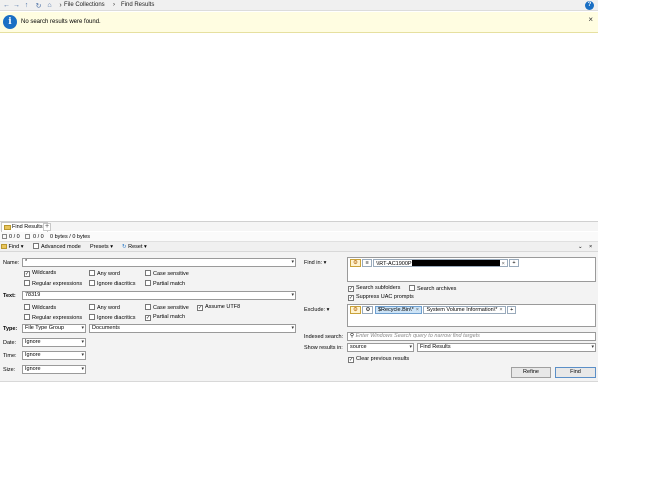 This screenshot has height=500, width=666. I want to click on refresh-icon: ↻, so click(38, 5).